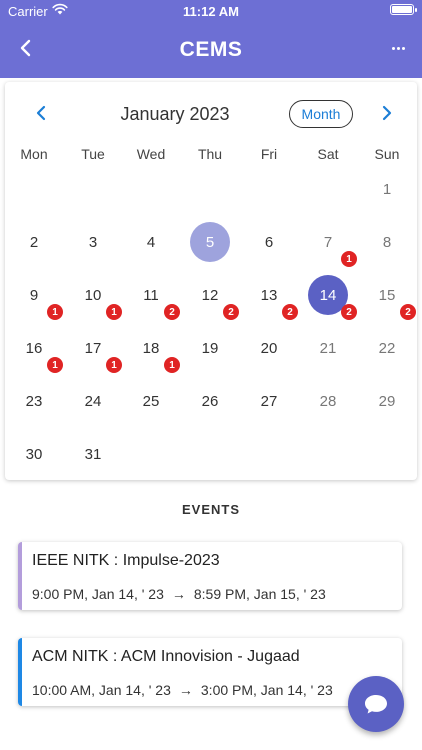 The width and height of the screenshot is (422, 750). I want to click on weekday-label: Tue, so click(93, 154).